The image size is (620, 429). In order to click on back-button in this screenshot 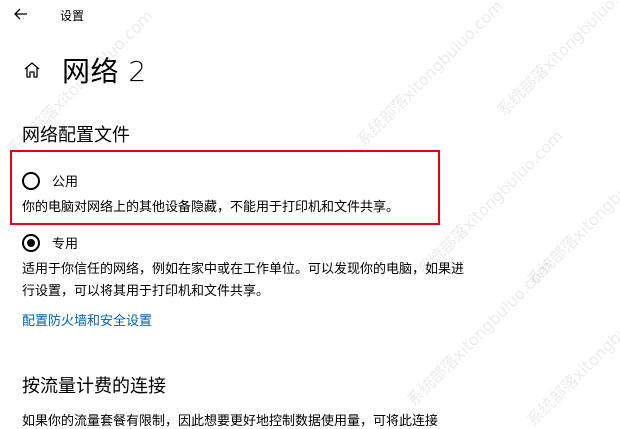, I will do `click(21, 14)`.